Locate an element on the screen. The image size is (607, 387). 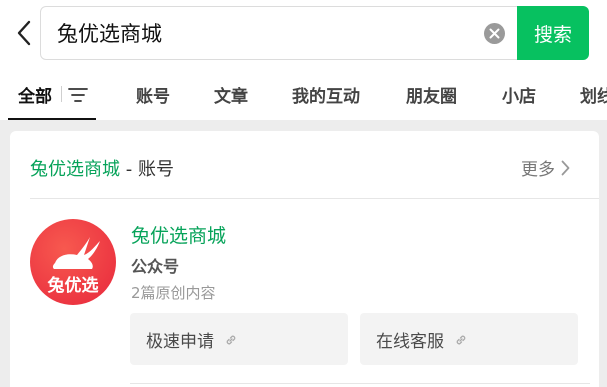
online-service-button: 在线客服 is located at coordinates (469, 339).